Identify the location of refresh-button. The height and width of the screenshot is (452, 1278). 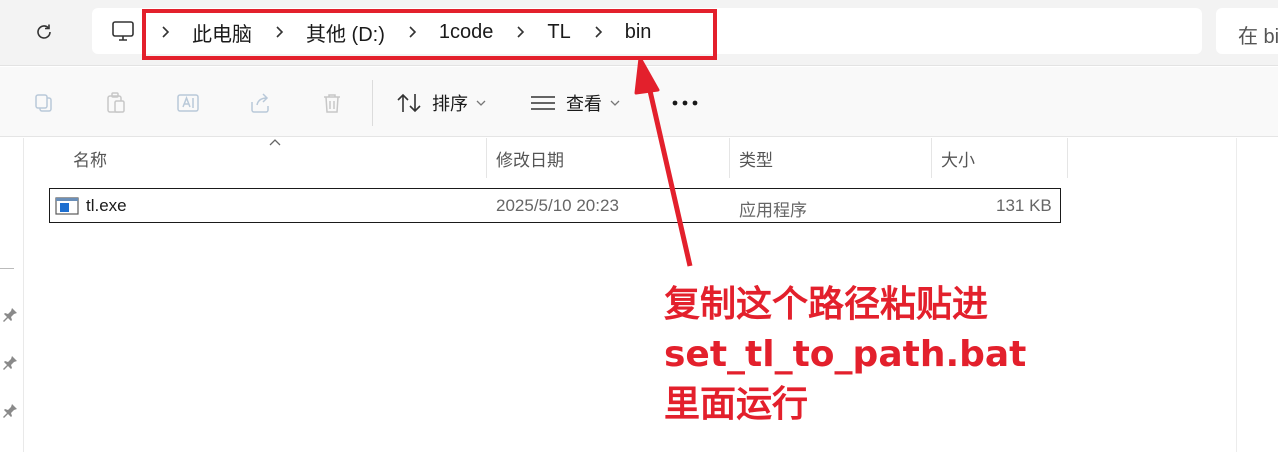
(44, 32).